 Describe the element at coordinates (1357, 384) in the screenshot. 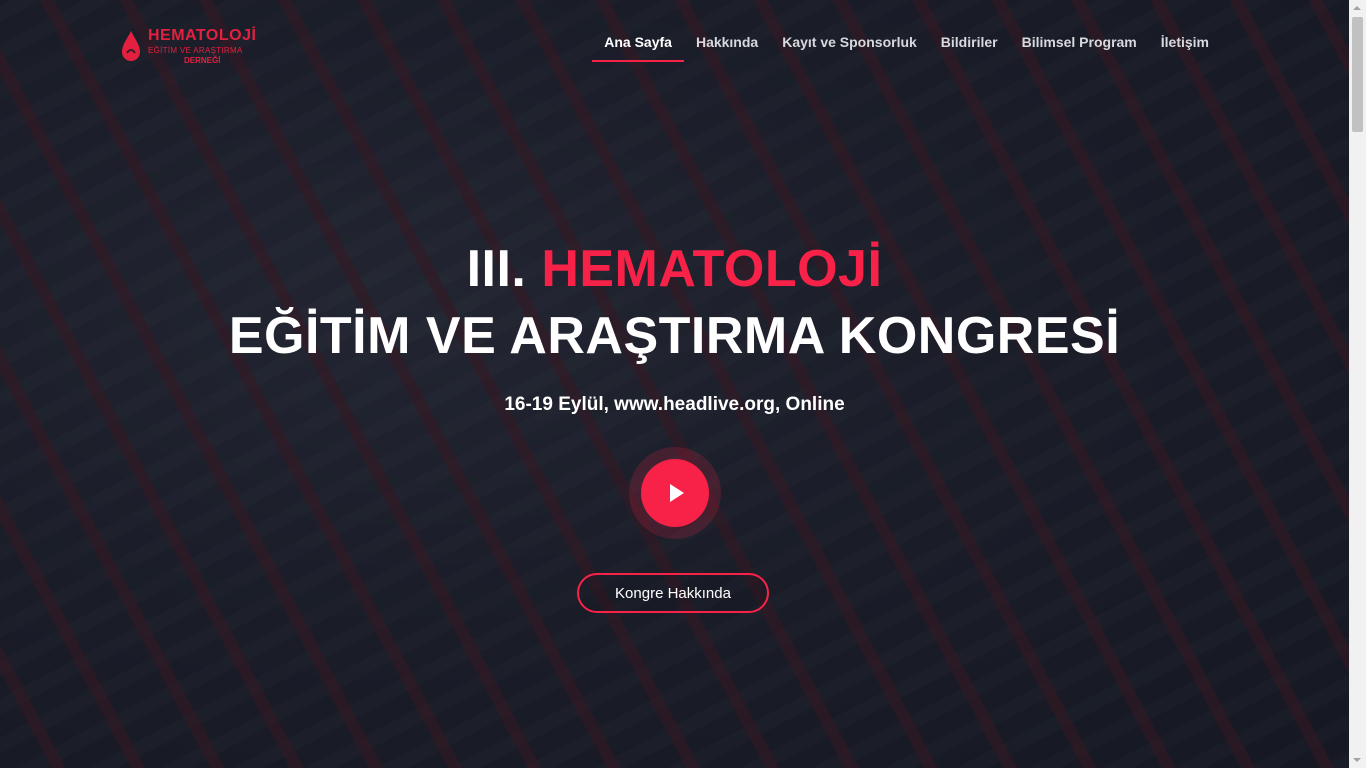

I see `vertical-scrollbar` at that location.